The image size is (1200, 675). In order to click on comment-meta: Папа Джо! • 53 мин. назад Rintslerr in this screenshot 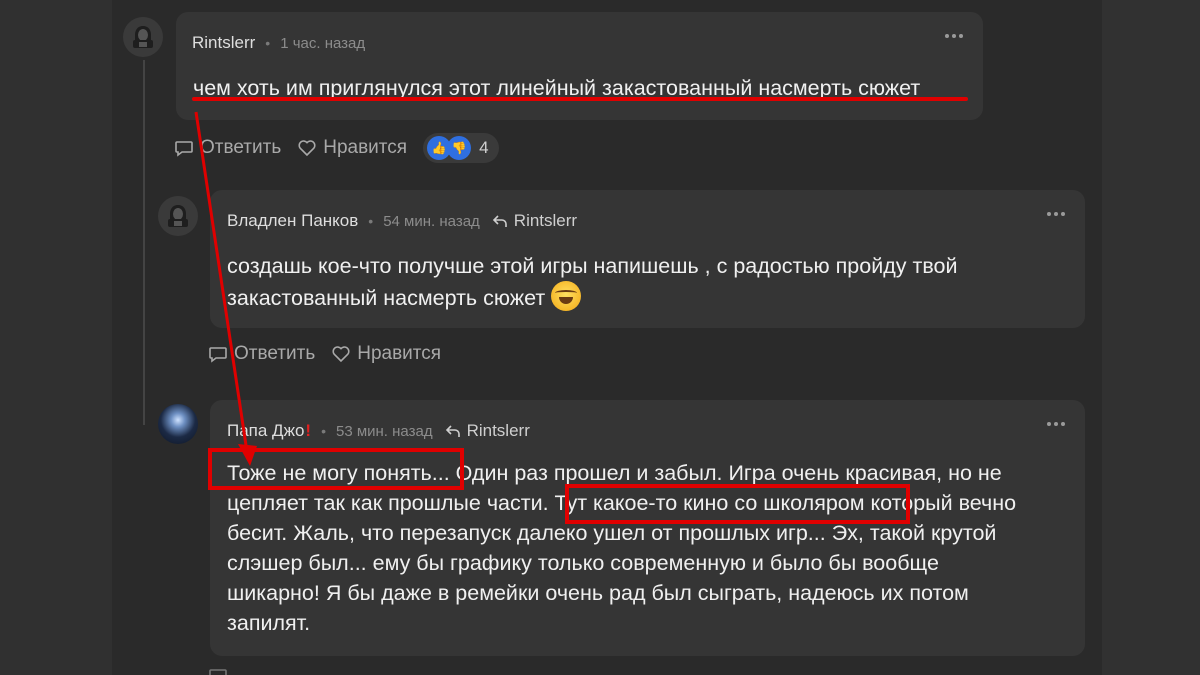, I will do `click(378, 431)`.